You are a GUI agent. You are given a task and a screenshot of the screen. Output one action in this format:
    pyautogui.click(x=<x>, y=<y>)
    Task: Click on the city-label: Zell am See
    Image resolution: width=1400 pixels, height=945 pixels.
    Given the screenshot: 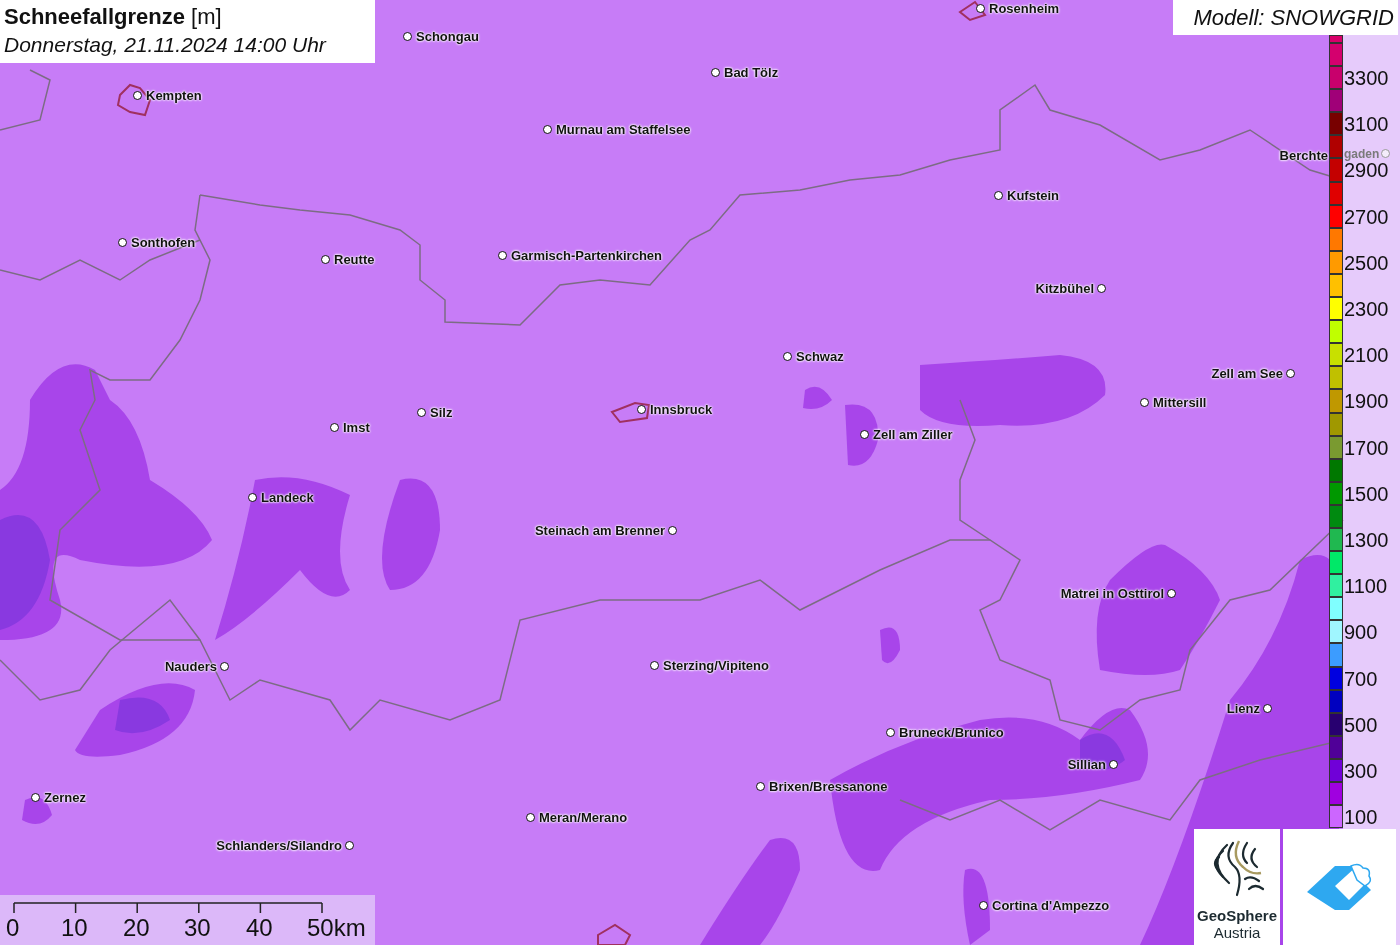 What is the action you would take?
    pyautogui.click(x=1247, y=373)
    